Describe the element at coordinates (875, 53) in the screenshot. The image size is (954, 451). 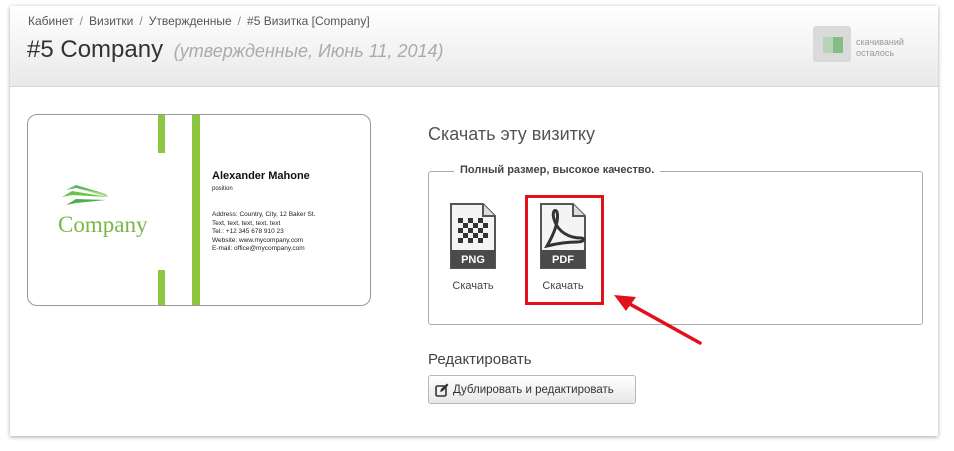
I see `downloads-left-line2: осталось` at that location.